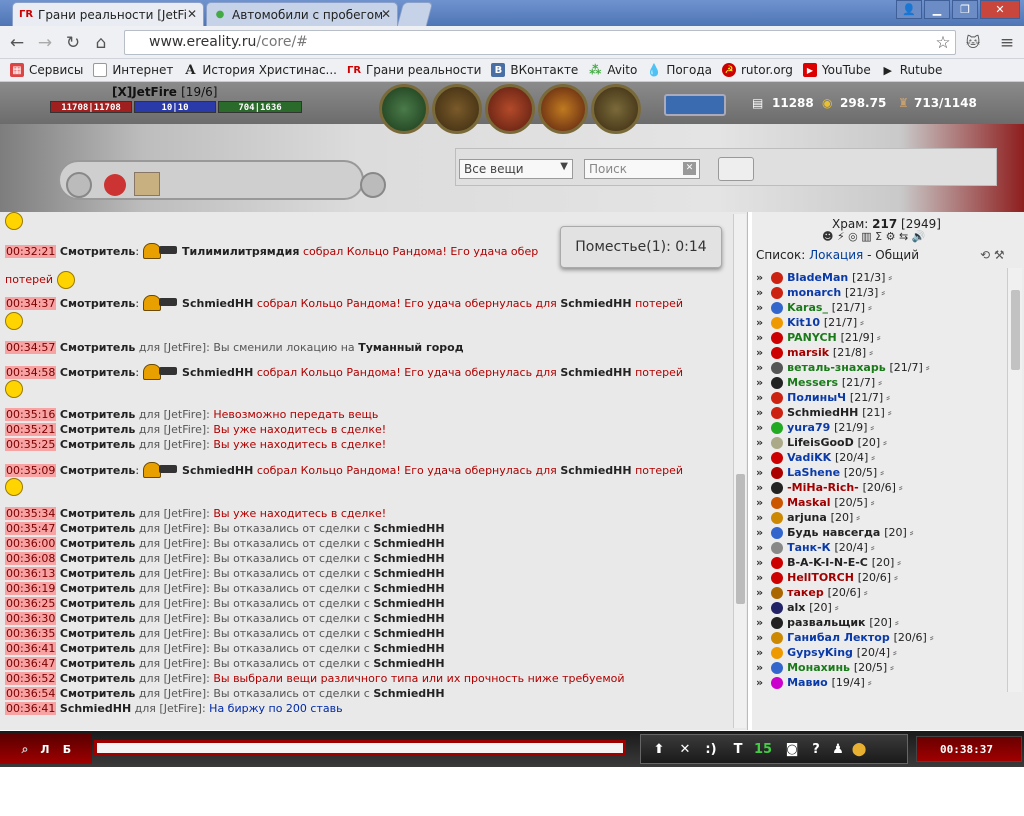 The image size is (1024, 816). What do you see at coordinates (31, 678) in the screenshot?
I see `chat-timestamp: 00:36:52` at bounding box center [31, 678].